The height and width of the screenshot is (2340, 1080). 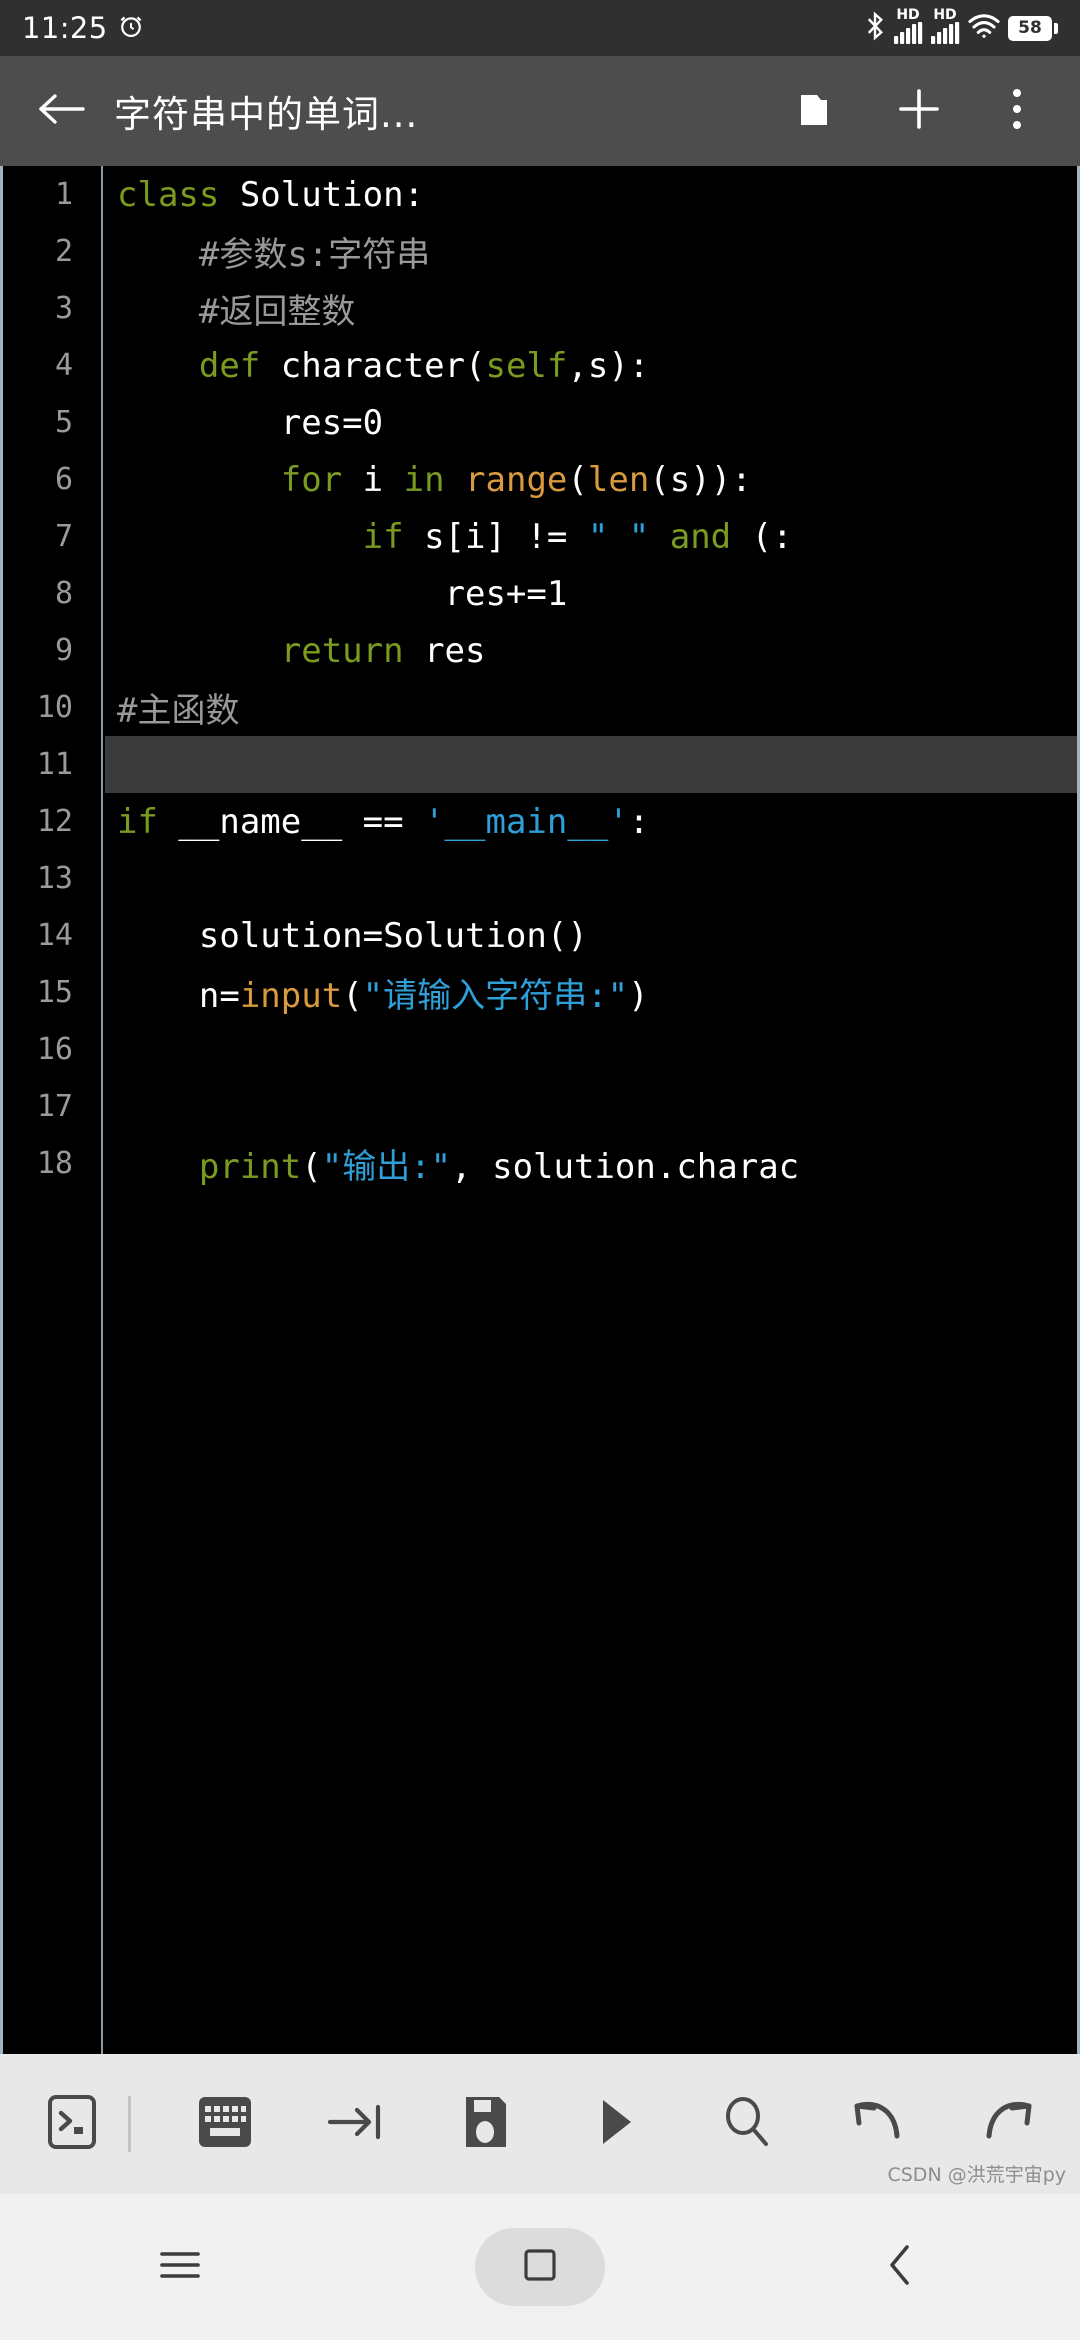 I want to click on code-text: n=input("请输入字符串:"), so click(x=372, y=992).